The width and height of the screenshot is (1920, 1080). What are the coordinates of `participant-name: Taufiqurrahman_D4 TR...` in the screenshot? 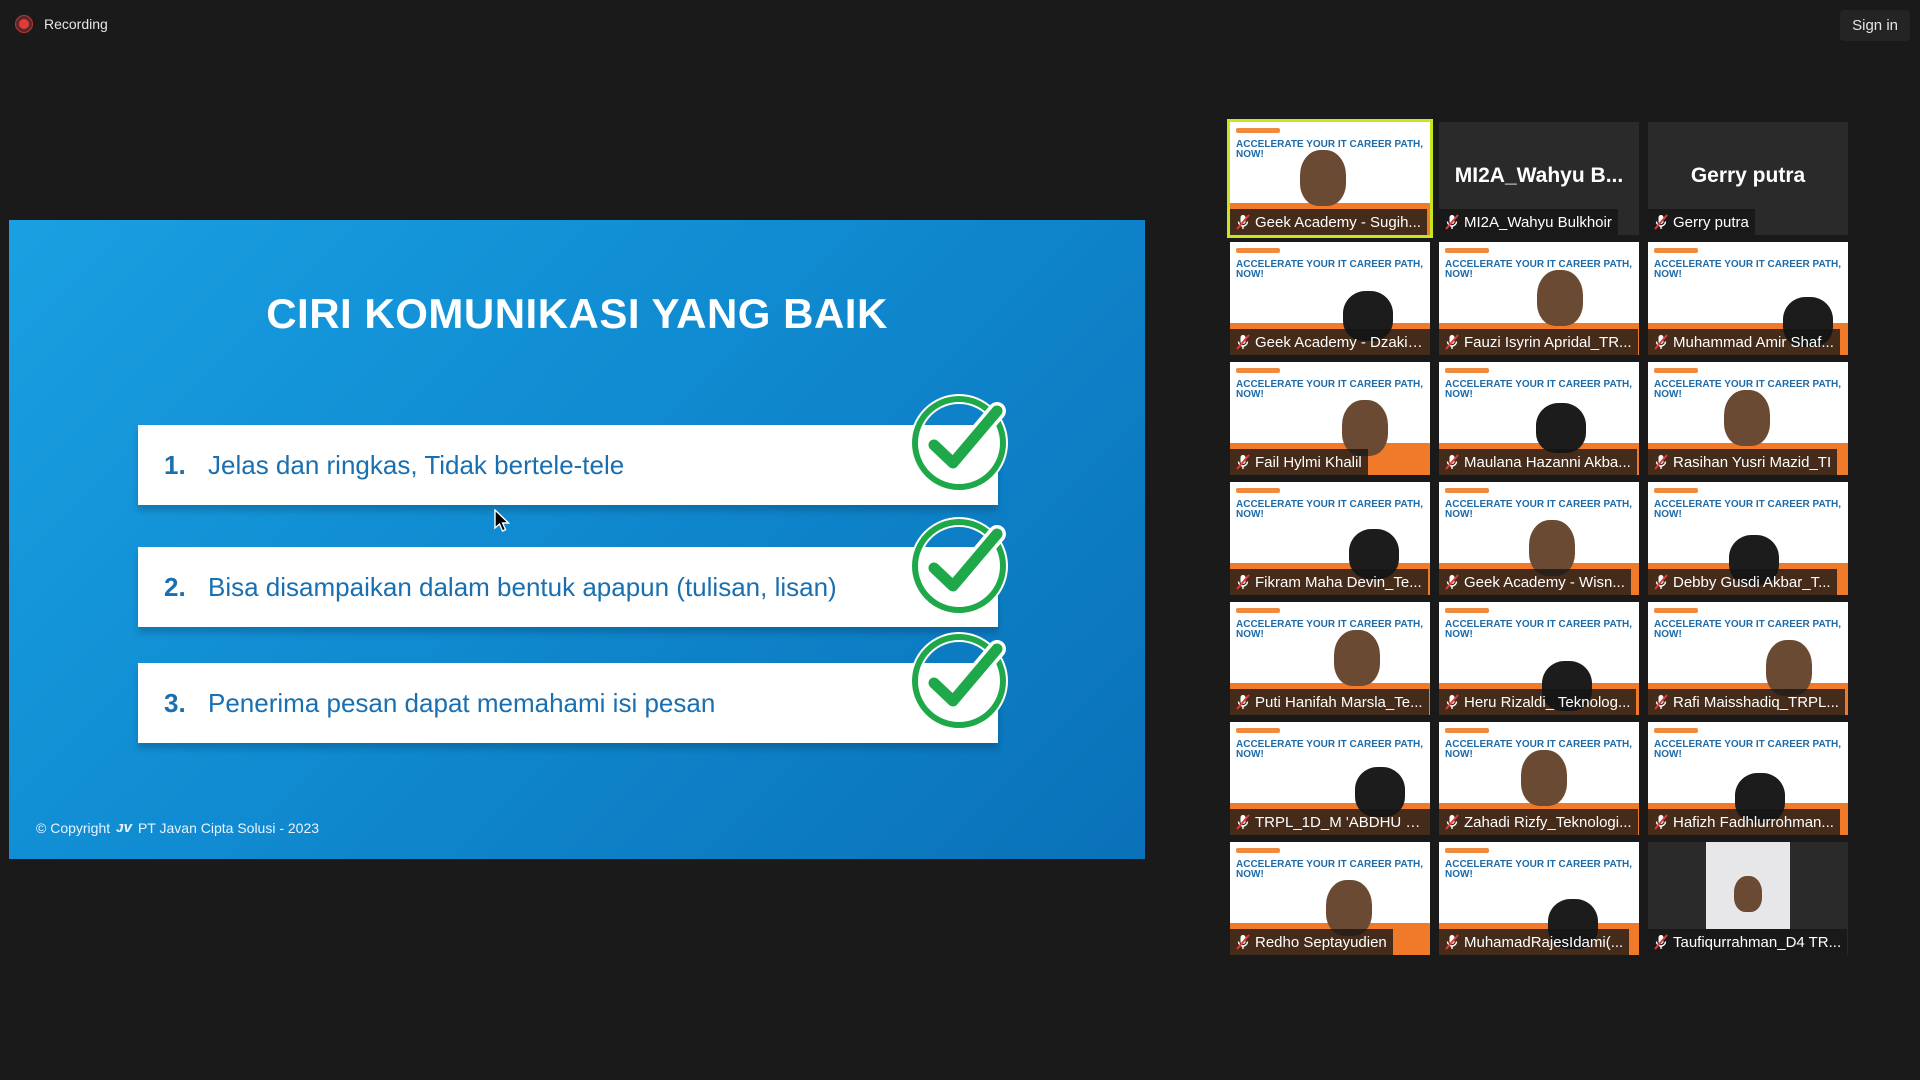 It's located at (1757, 942).